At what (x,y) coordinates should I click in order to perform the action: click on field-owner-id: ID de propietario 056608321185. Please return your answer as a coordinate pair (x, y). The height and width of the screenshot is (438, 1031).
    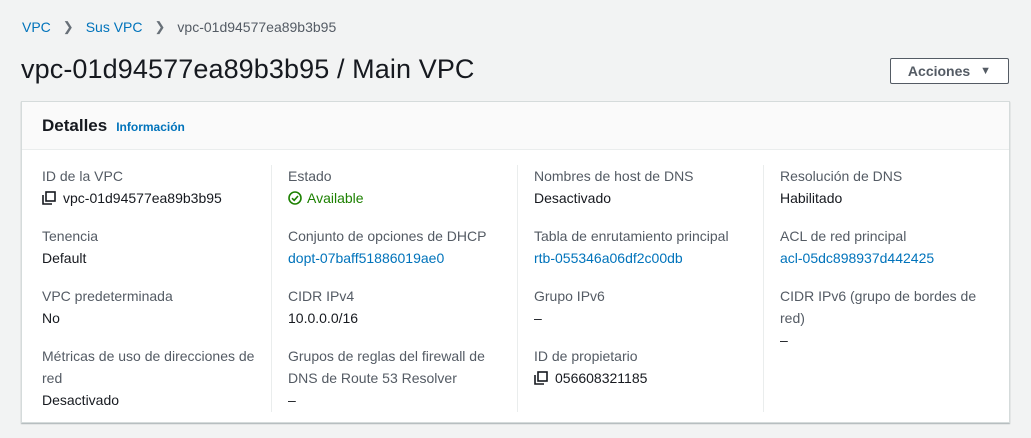
    Looking at the image, I should click on (646, 367).